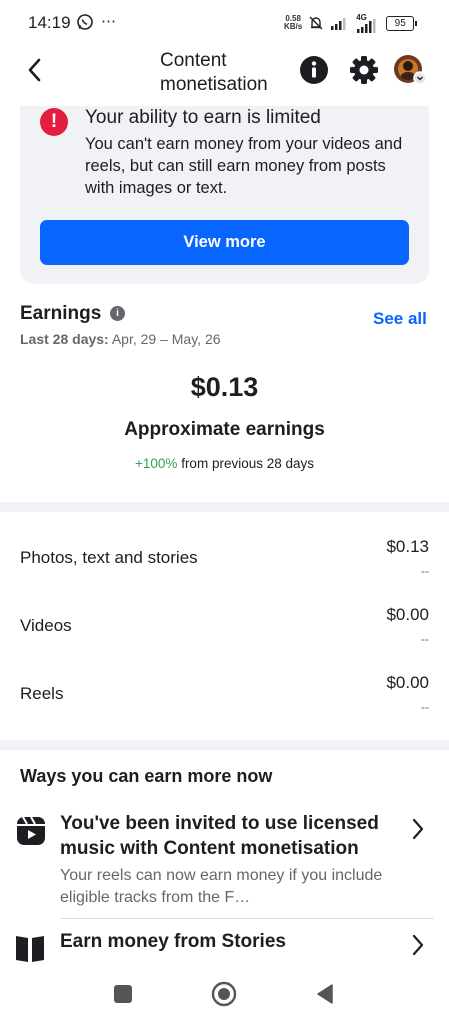  What do you see at coordinates (214, 73) in the screenshot?
I see `page-title: Content monetisation` at bounding box center [214, 73].